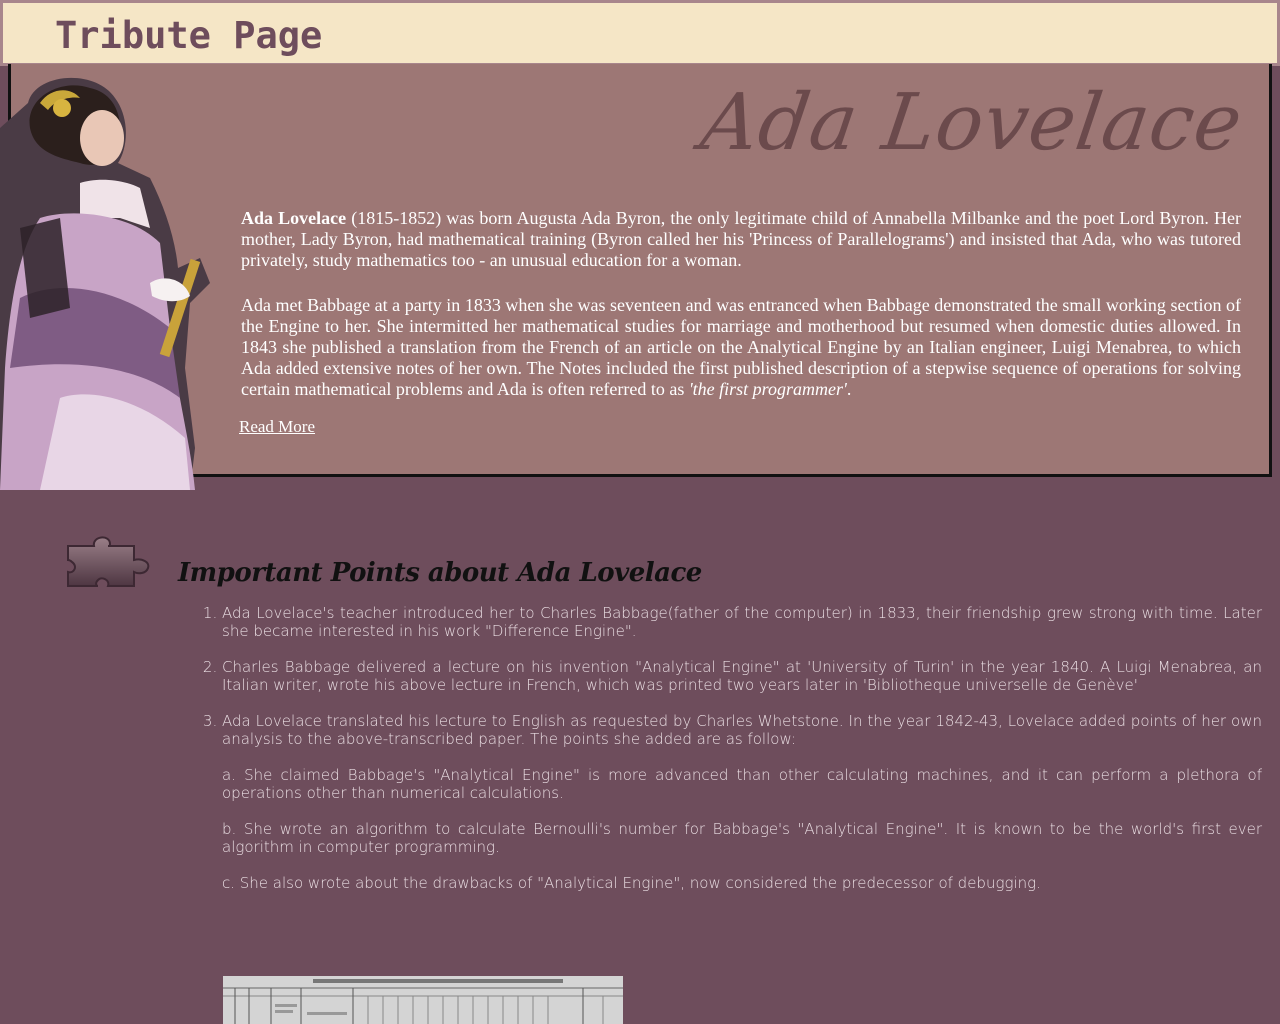 The height and width of the screenshot is (1024, 1280). What do you see at coordinates (108, 561) in the screenshot?
I see `puzzle-piece-icon` at bounding box center [108, 561].